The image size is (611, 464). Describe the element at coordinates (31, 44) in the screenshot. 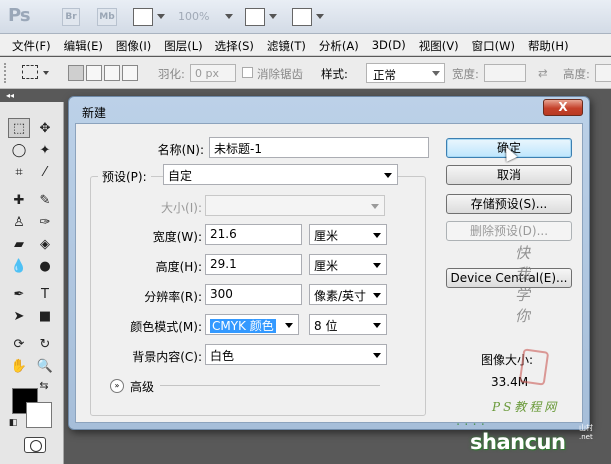

I see `menu-file: 文件(F)` at that location.